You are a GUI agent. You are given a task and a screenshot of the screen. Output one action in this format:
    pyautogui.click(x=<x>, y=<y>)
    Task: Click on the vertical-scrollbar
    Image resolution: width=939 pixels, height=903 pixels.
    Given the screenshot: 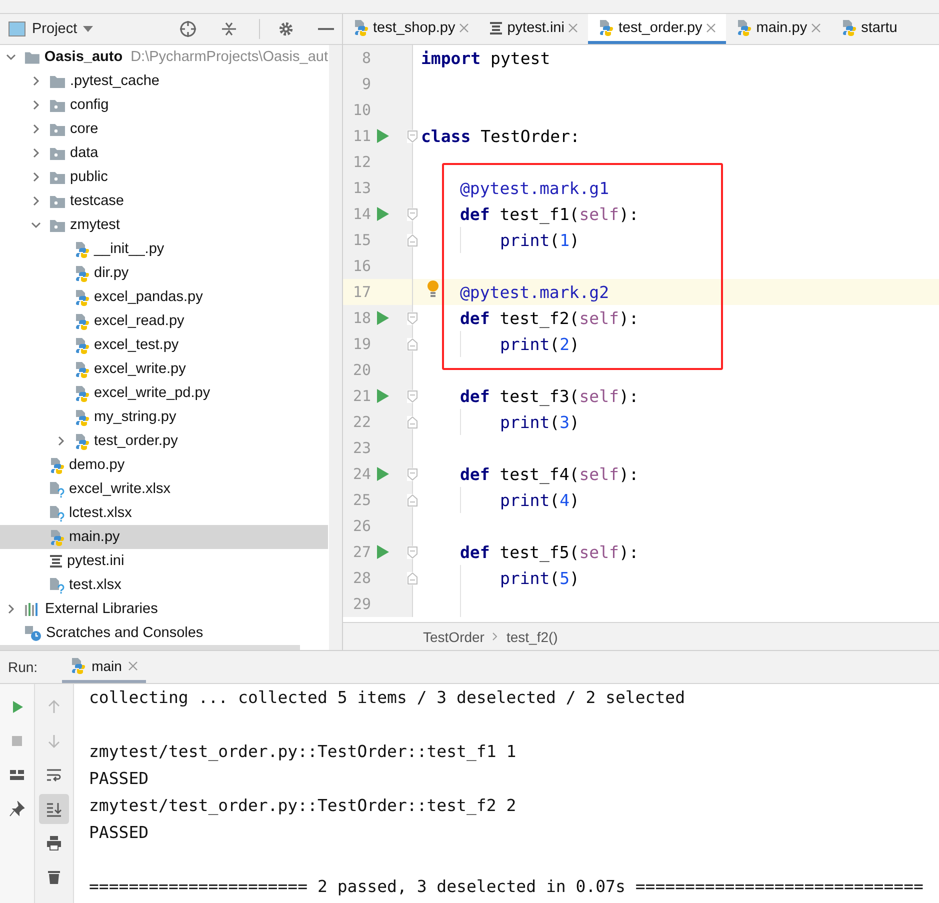 What is the action you would take?
    pyautogui.click(x=335, y=347)
    